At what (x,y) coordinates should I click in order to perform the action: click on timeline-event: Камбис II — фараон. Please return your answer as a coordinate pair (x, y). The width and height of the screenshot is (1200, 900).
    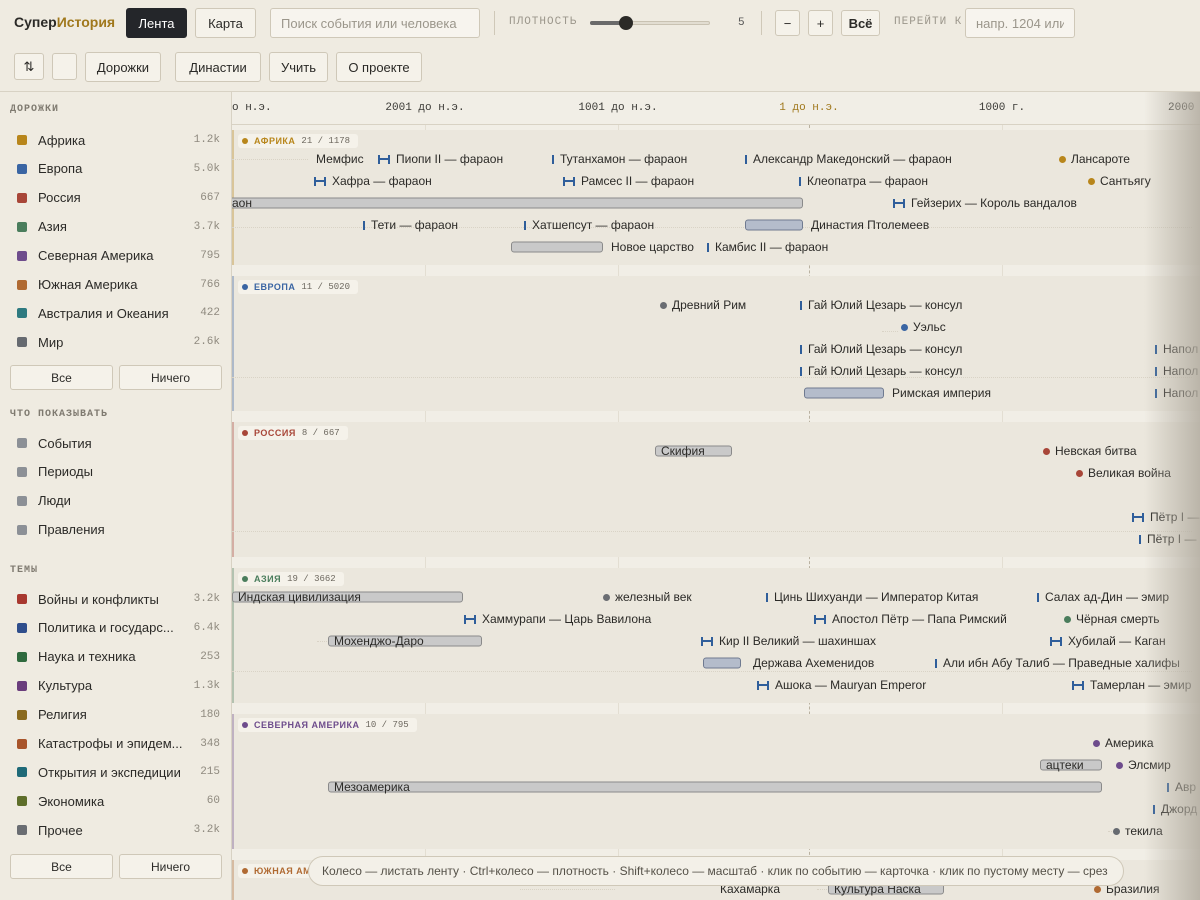
    Looking at the image, I should click on (767, 247).